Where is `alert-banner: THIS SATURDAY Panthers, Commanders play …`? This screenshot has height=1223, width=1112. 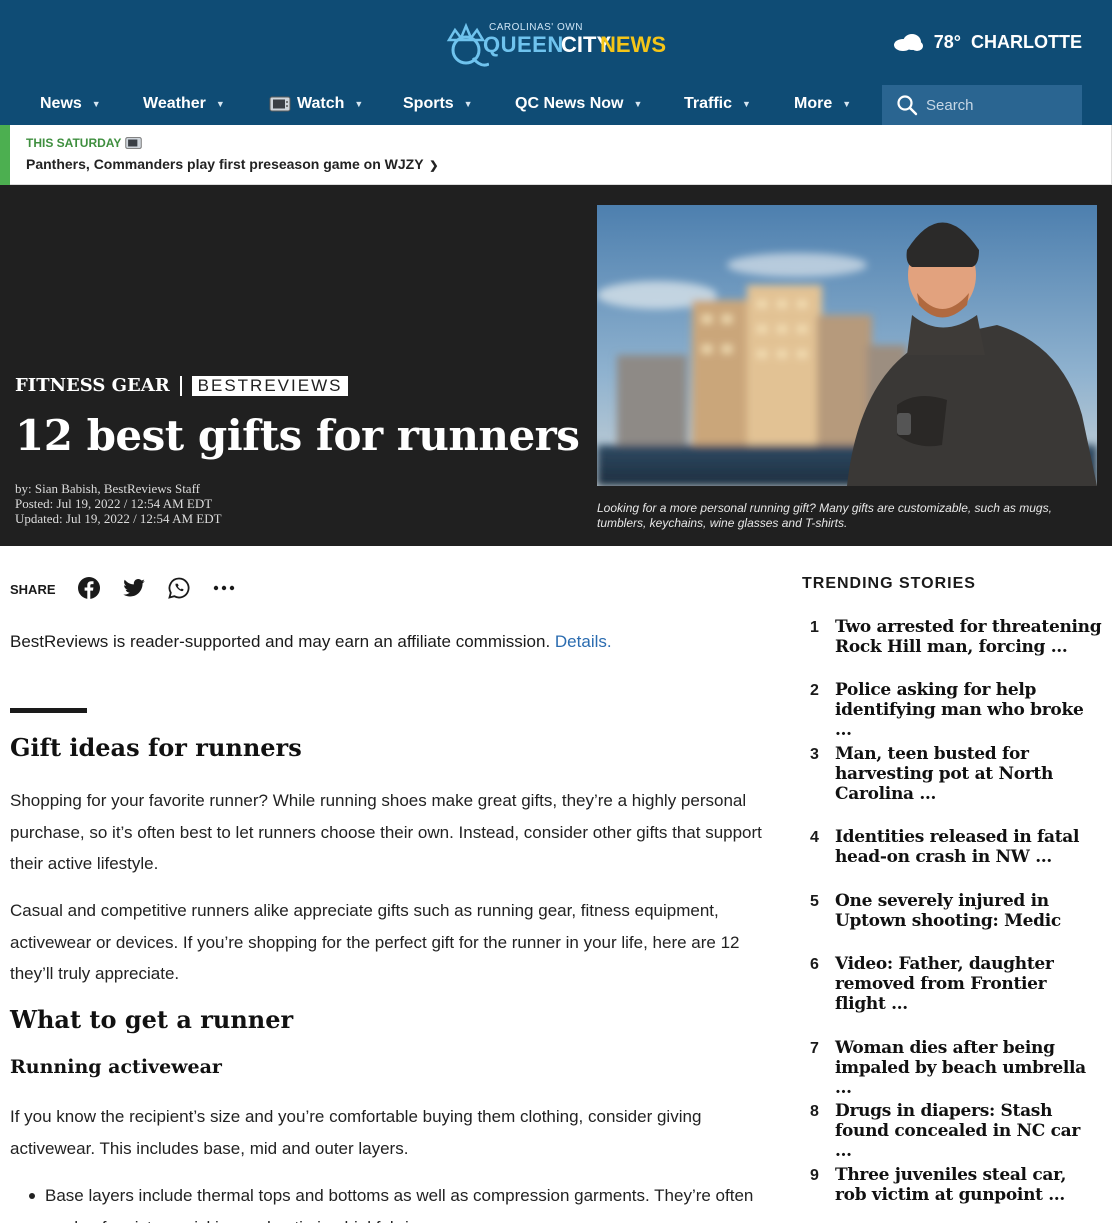 alert-banner: THIS SATURDAY Panthers, Commanders play … is located at coordinates (556, 155).